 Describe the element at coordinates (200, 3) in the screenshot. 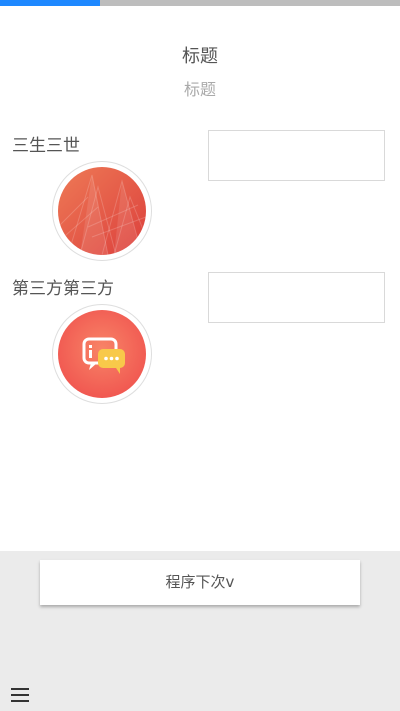

I see `progress-bar` at that location.